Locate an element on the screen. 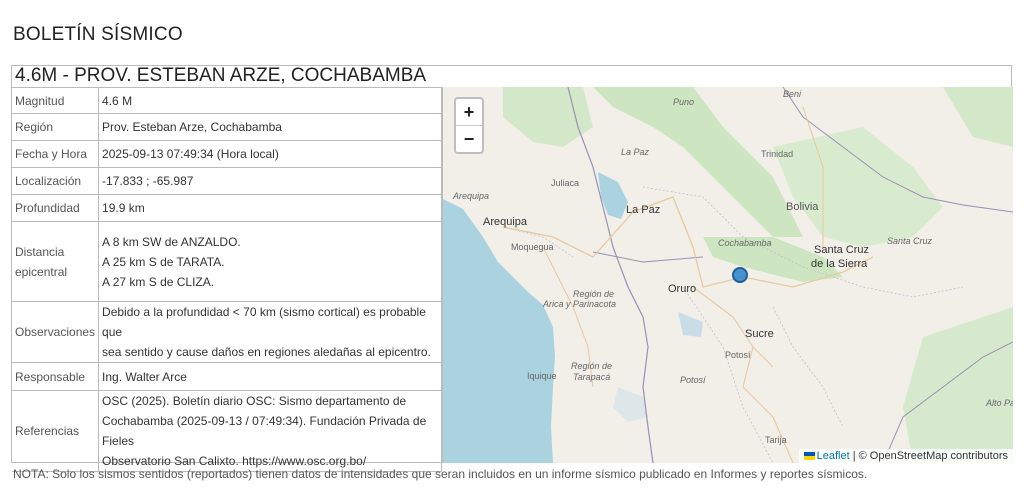 The width and height of the screenshot is (1024, 490). row-label: Responsable is located at coordinates (56, 376).